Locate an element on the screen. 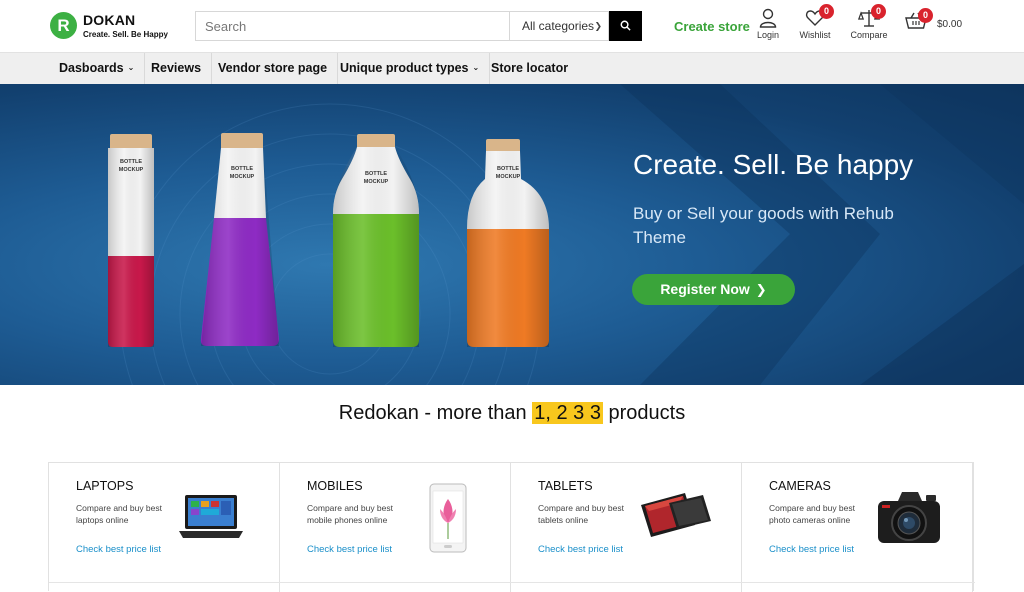  hero-title: Create. Sell. Be happy is located at coordinates (773, 164).